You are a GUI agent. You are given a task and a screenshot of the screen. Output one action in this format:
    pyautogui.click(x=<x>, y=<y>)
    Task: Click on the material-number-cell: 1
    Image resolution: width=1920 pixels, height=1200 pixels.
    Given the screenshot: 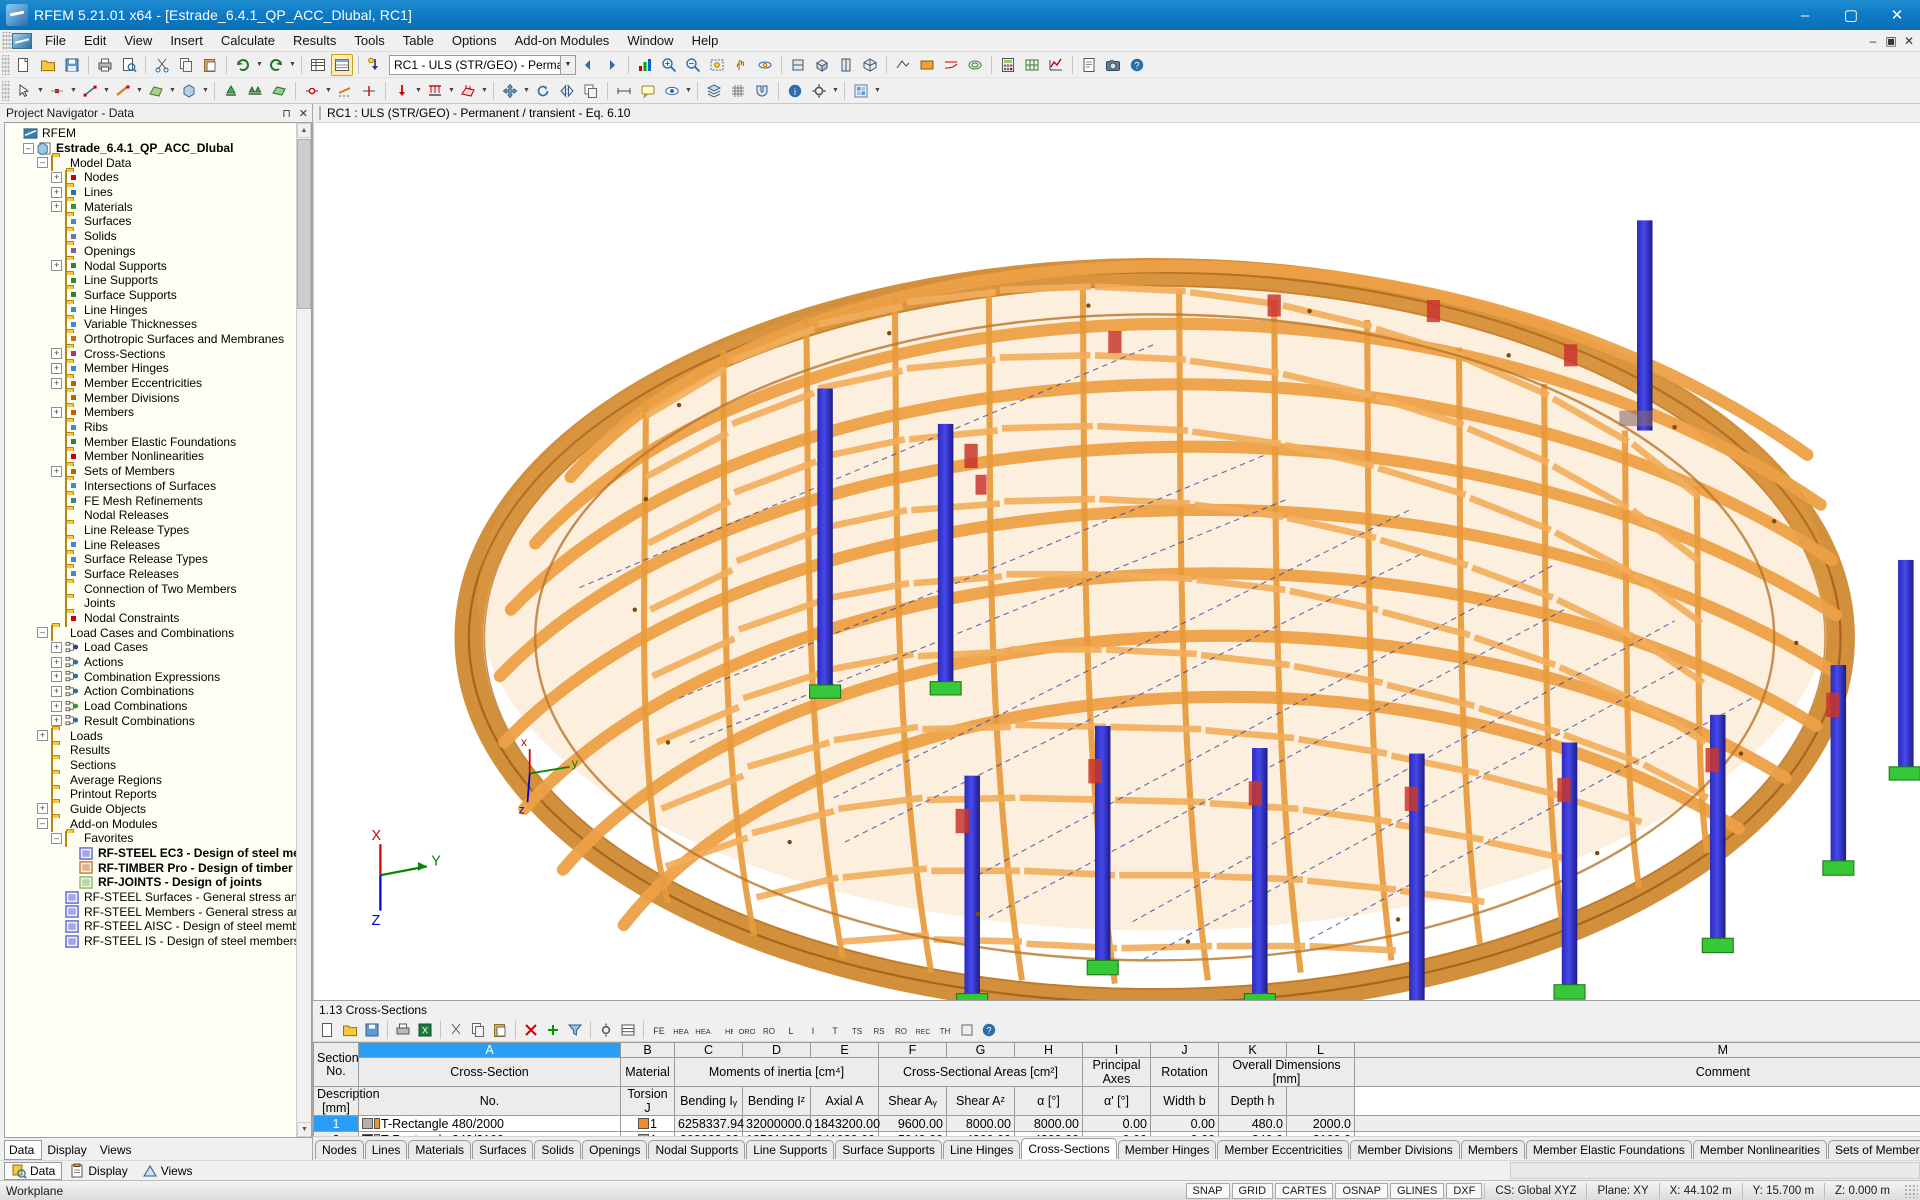 What is the action you would take?
    pyautogui.click(x=647, y=1123)
    